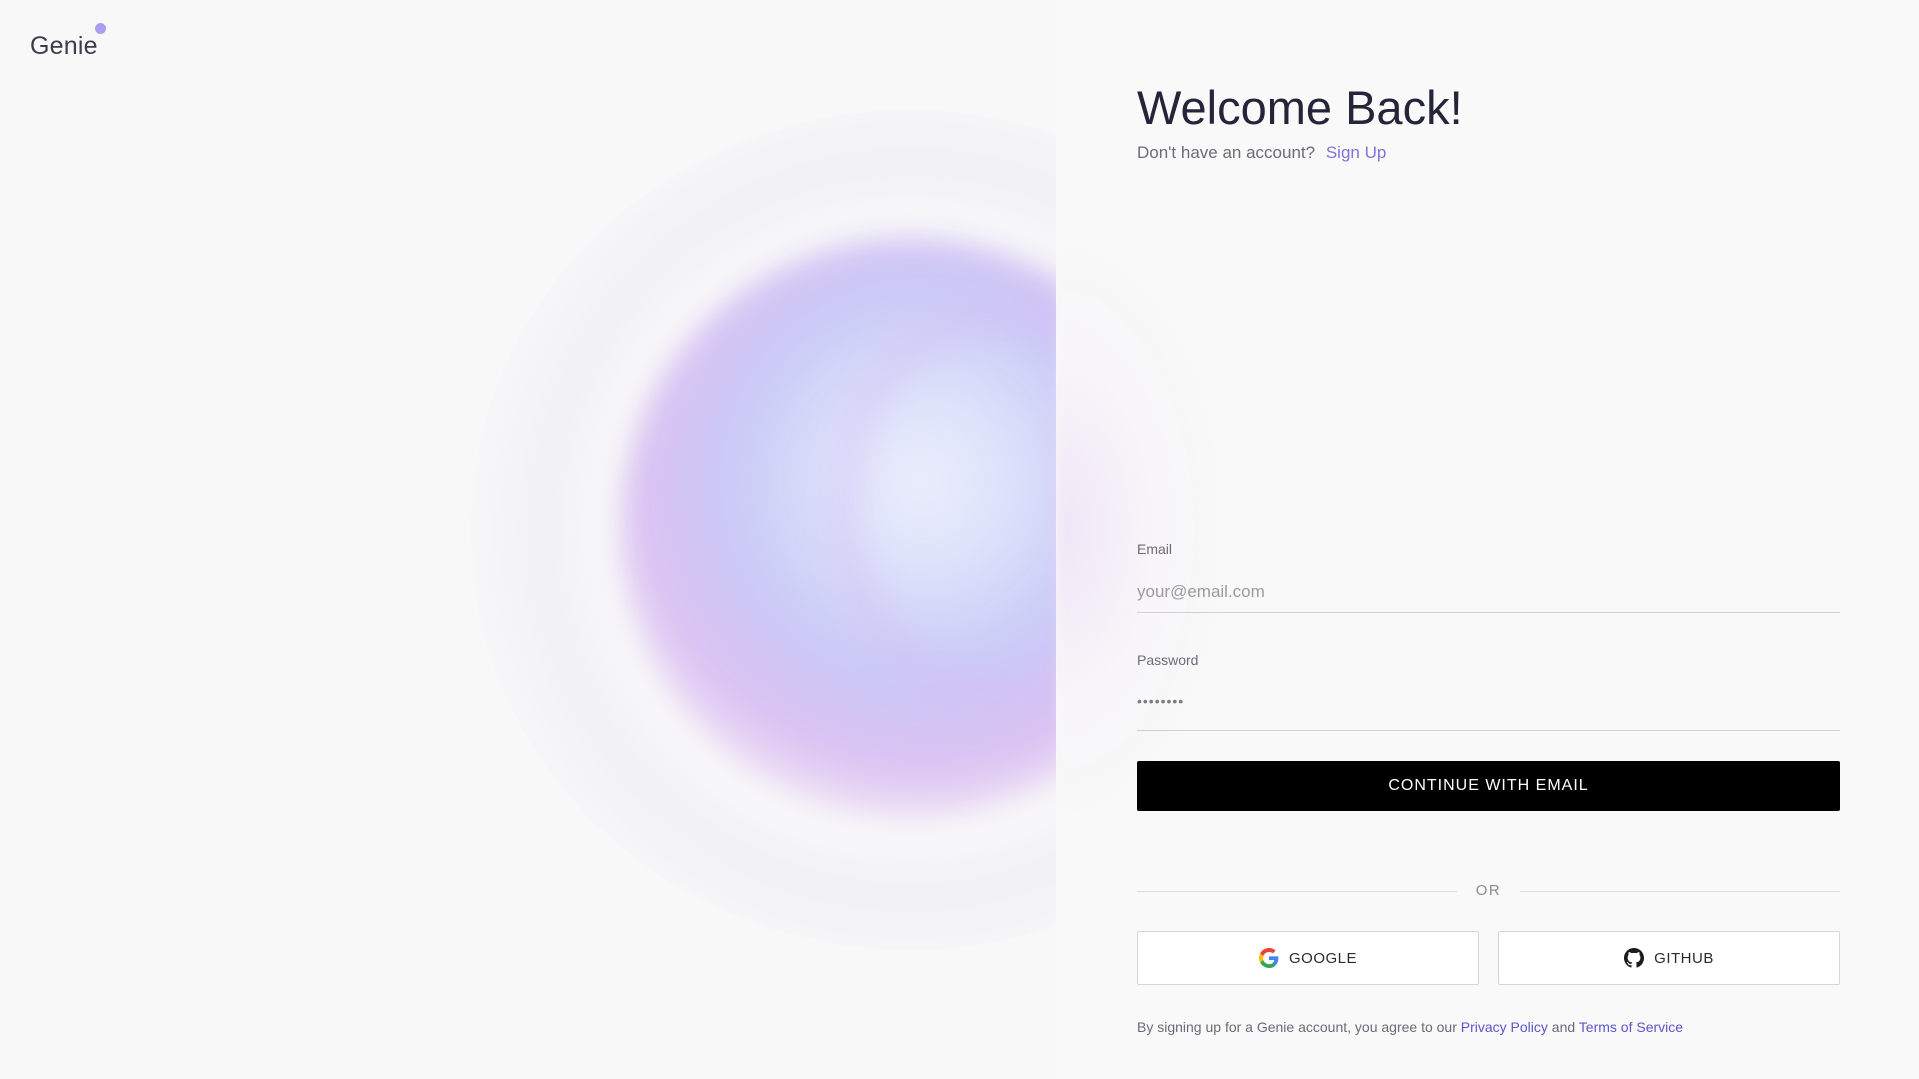  What do you see at coordinates (1168, 660) in the screenshot?
I see `password-label: Password` at bounding box center [1168, 660].